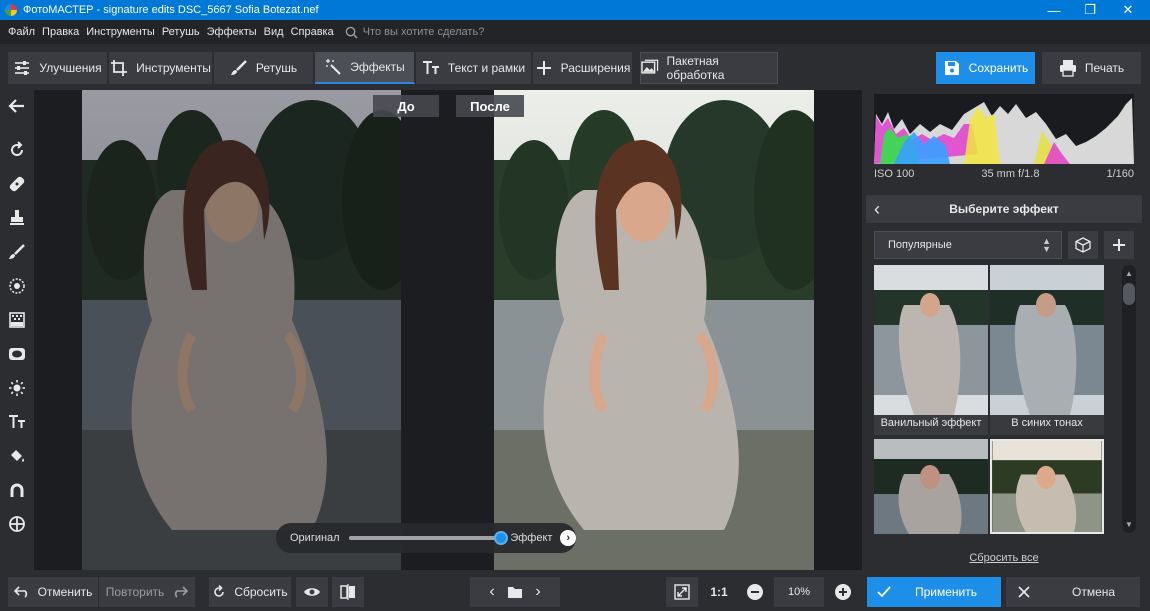  What do you see at coordinates (500, 538) in the screenshot?
I see `slider-thumb` at bounding box center [500, 538].